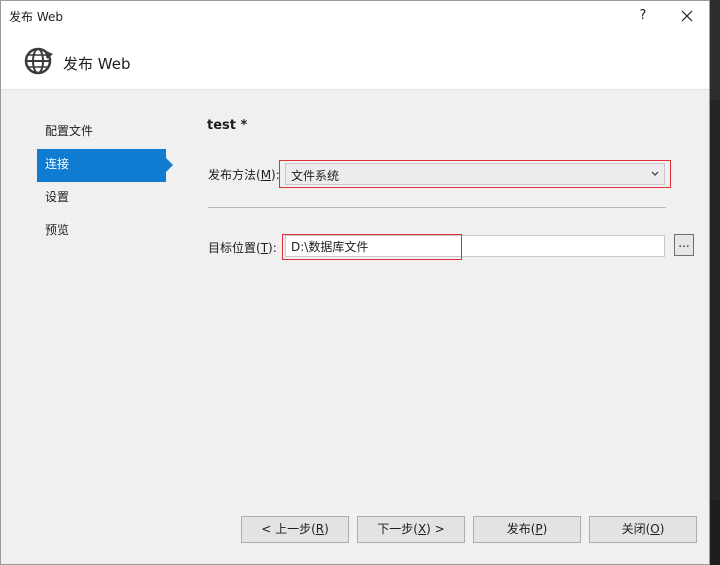  Describe the element at coordinates (655, 173) in the screenshot. I see `chevron-down-icon` at that location.